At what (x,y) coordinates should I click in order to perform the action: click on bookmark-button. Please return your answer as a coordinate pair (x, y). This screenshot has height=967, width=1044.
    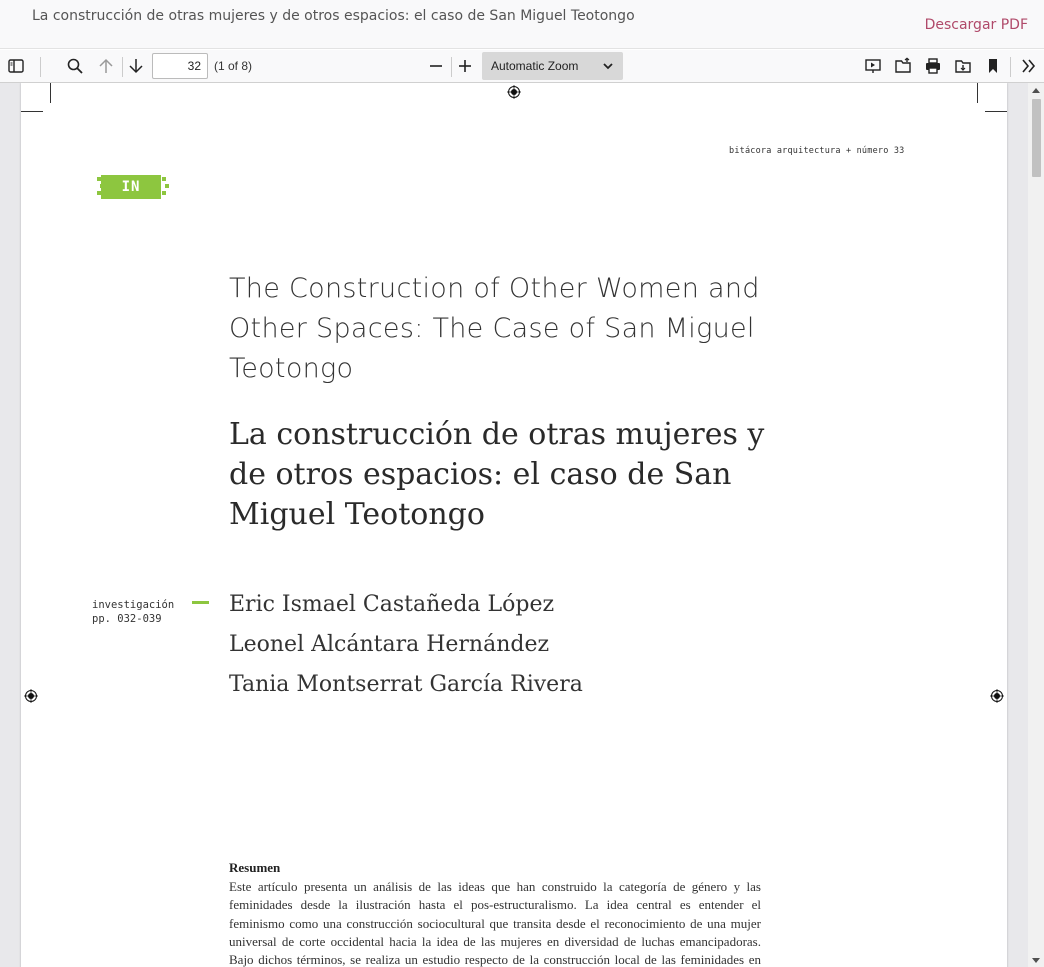
    Looking at the image, I should click on (993, 66).